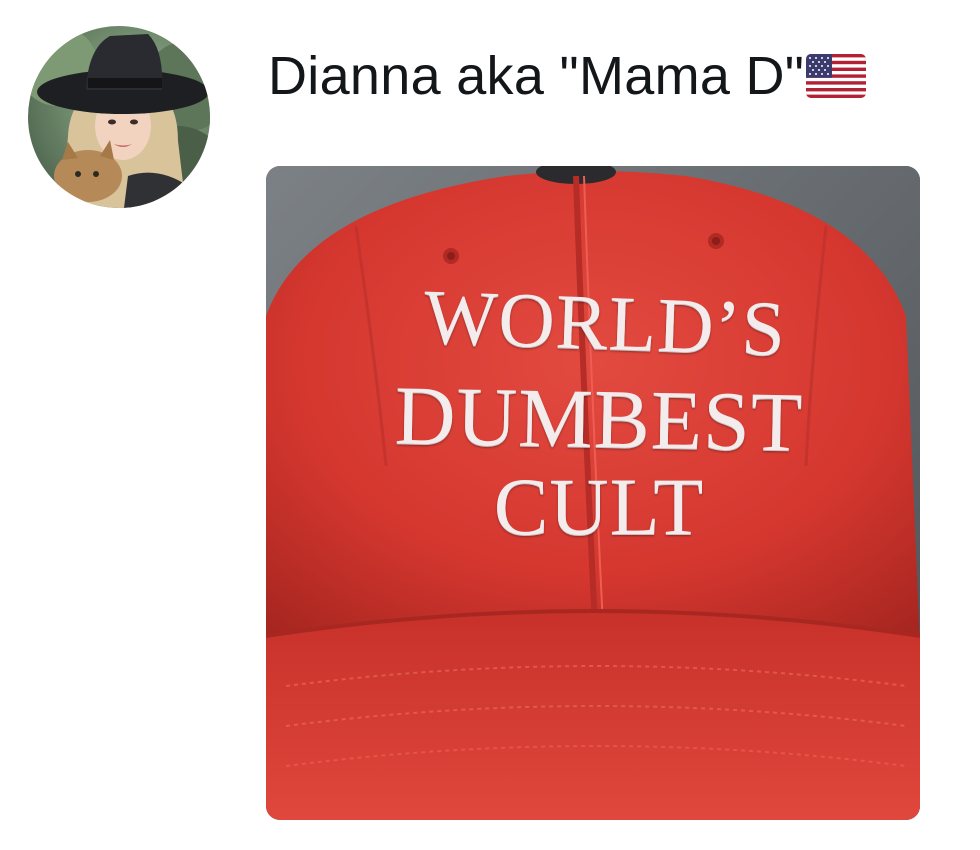 The width and height of the screenshot is (980, 850). Describe the element at coordinates (536, 76) in the screenshot. I see `author-display-name: Dianna aka "Mama D"` at that location.